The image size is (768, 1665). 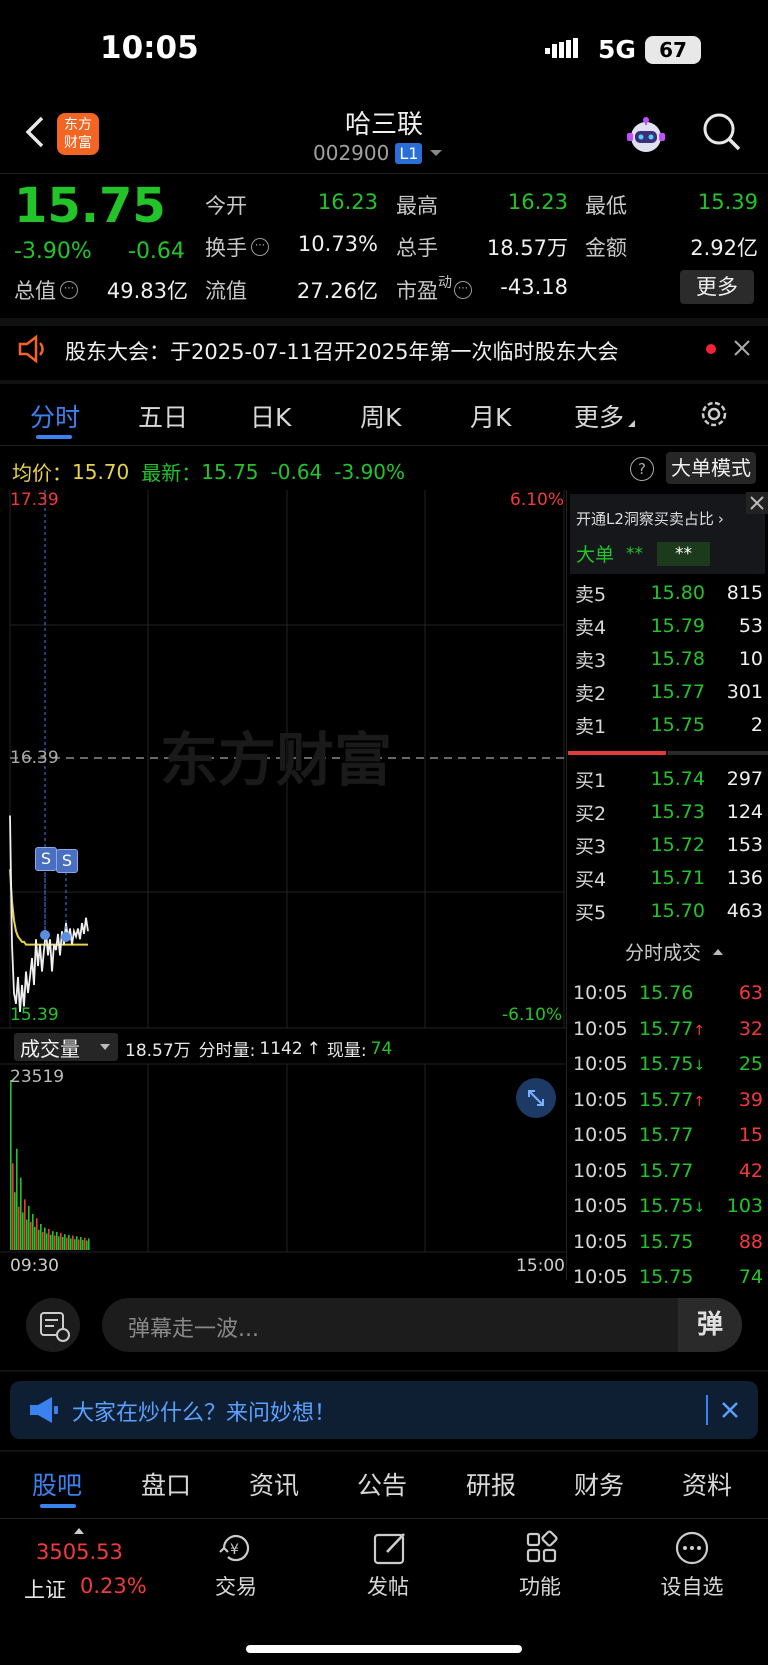 I want to click on nav-add-watchlist: 设自选, so click(x=692, y=1586).